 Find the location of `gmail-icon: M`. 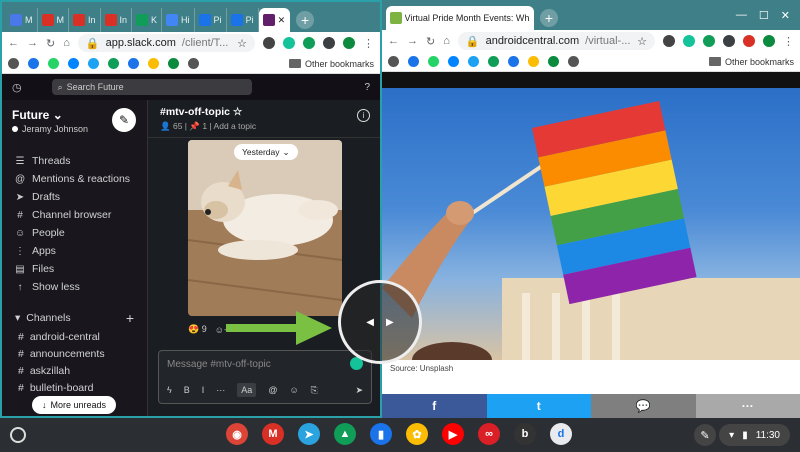

gmail-icon: M is located at coordinates (273, 434).